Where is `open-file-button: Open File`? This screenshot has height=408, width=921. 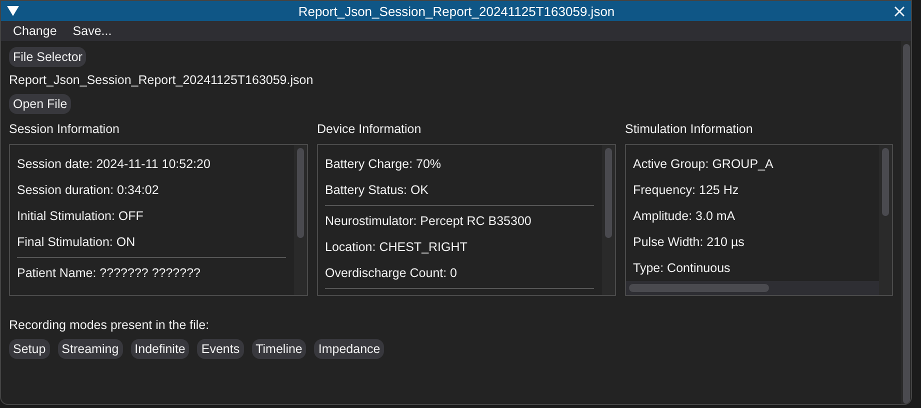 open-file-button: Open File is located at coordinates (40, 104).